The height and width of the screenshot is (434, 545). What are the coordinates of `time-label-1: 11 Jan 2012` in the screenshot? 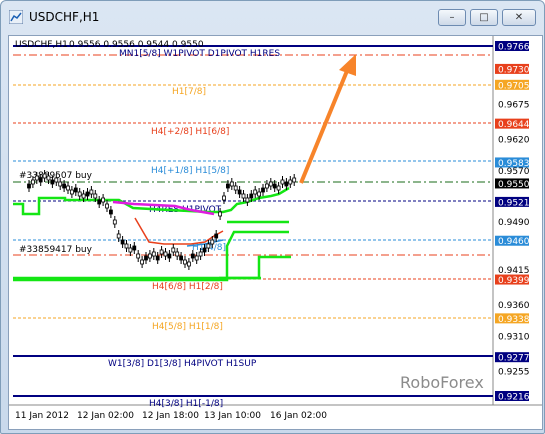 It's located at (42, 416).